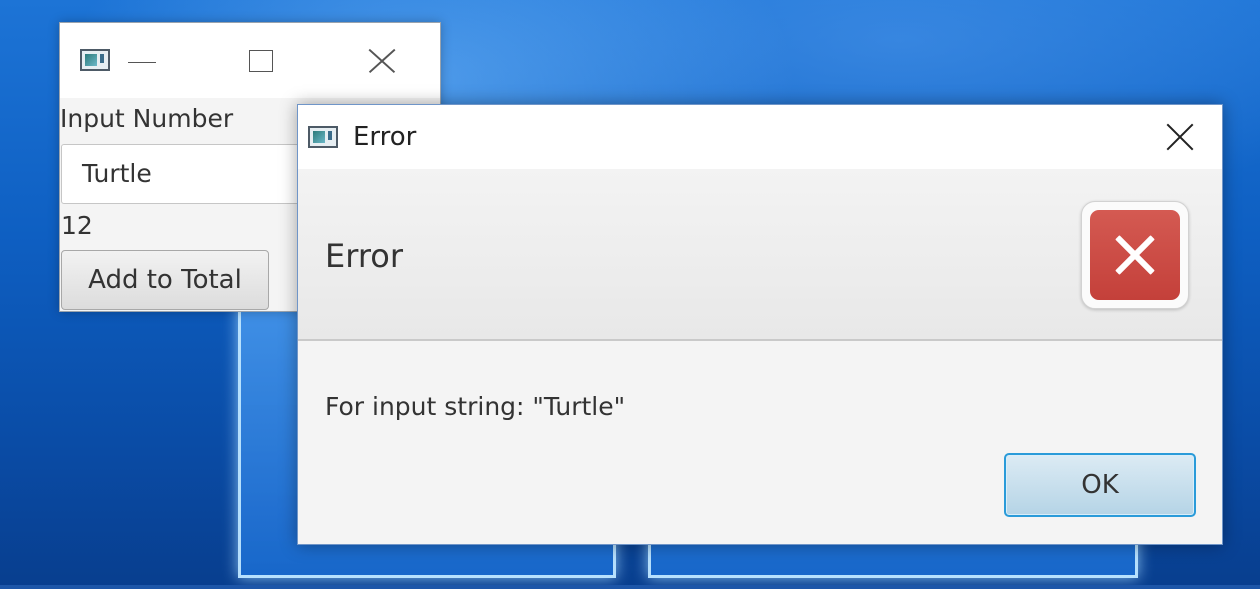  I want to click on error-header-text: Error, so click(364, 256).